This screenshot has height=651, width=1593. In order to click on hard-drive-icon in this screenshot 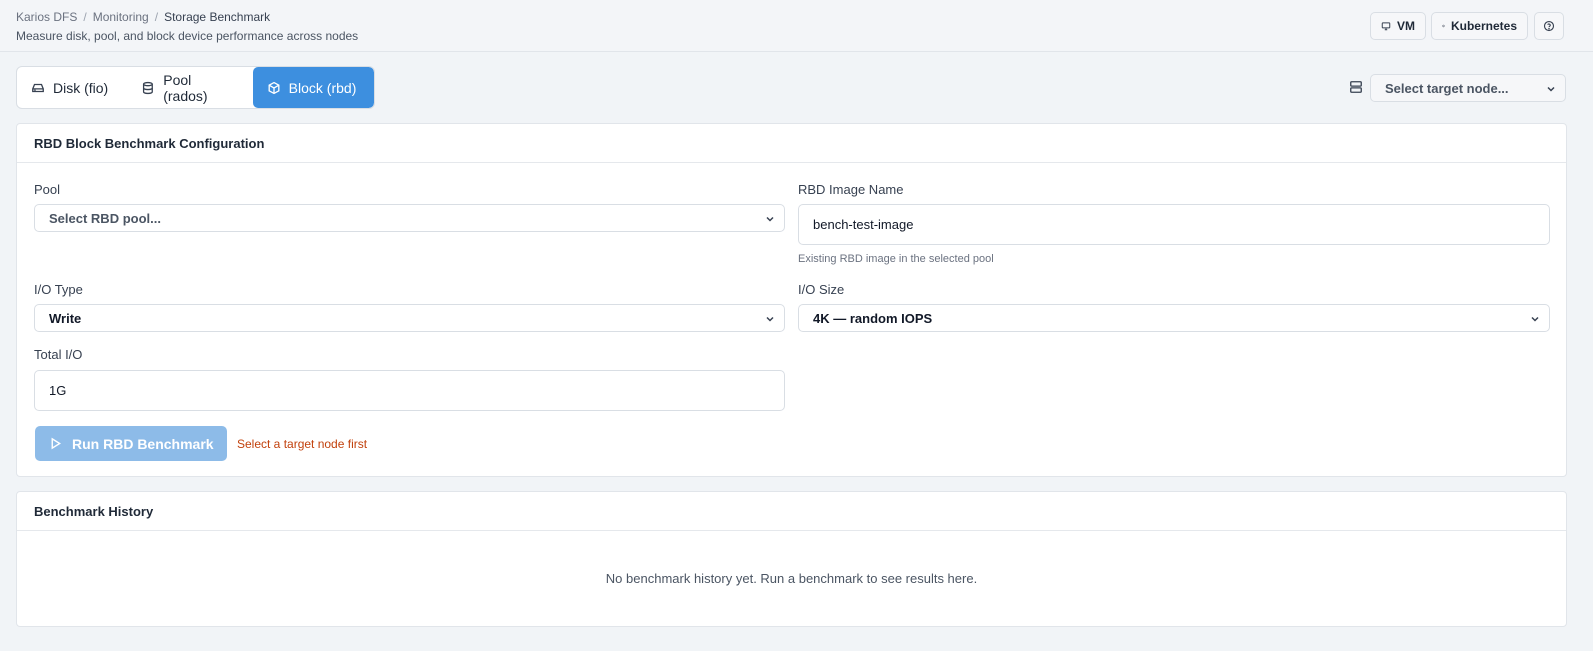, I will do `click(38, 87)`.